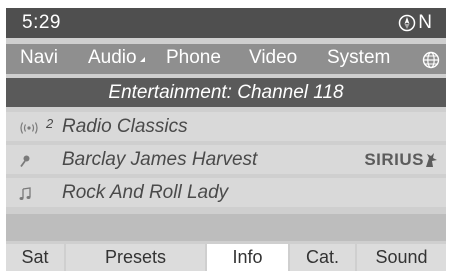 The width and height of the screenshot is (452, 274). Describe the element at coordinates (142, 59) in the screenshot. I see `selected-marker-icon` at that location.